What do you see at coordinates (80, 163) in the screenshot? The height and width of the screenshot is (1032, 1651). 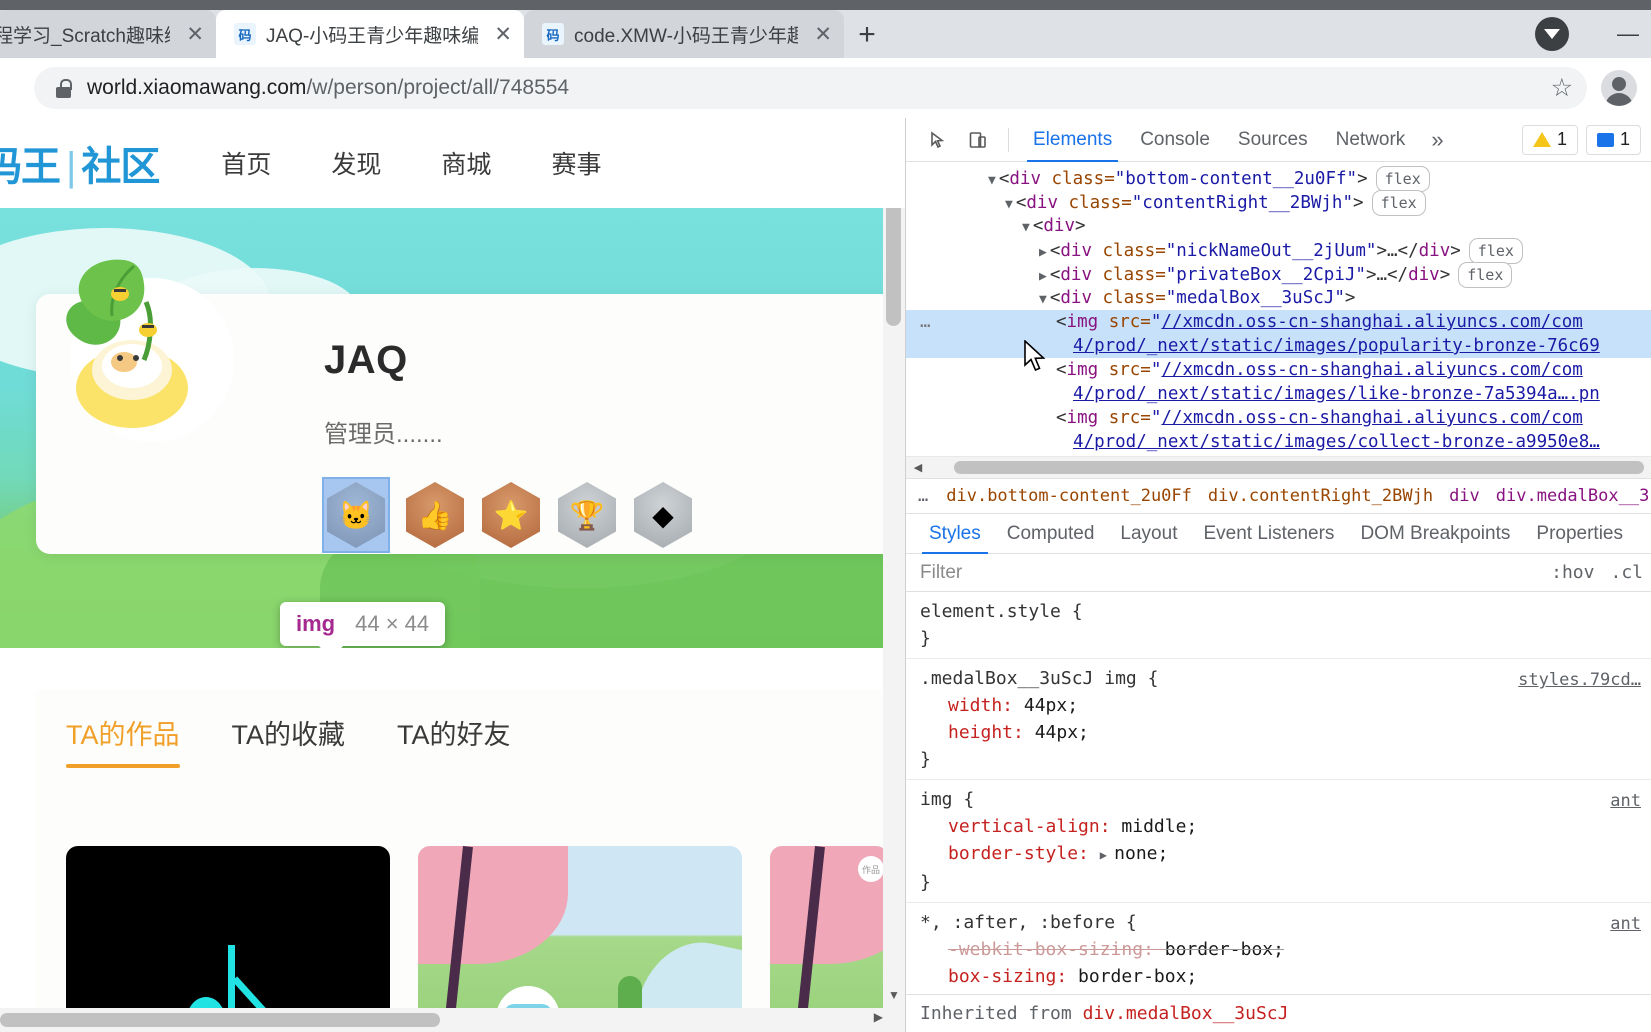 I see `site-logo: 码王 | 社区` at bounding box center [80, 163].